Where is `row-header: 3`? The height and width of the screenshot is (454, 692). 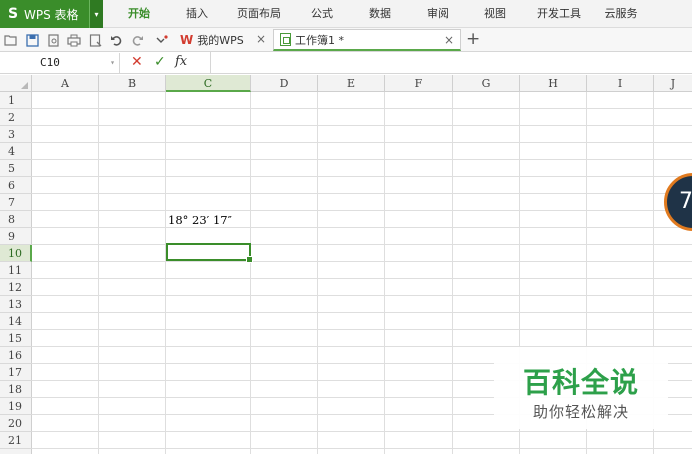 row-header: 3 is located at coordinates (16, 134).